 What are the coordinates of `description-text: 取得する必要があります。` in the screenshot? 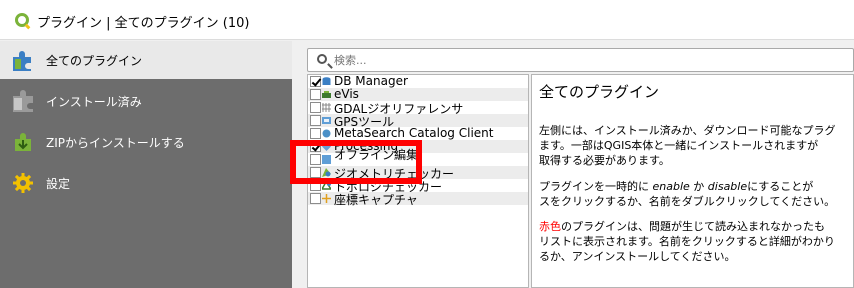 It's located at (604, 160).